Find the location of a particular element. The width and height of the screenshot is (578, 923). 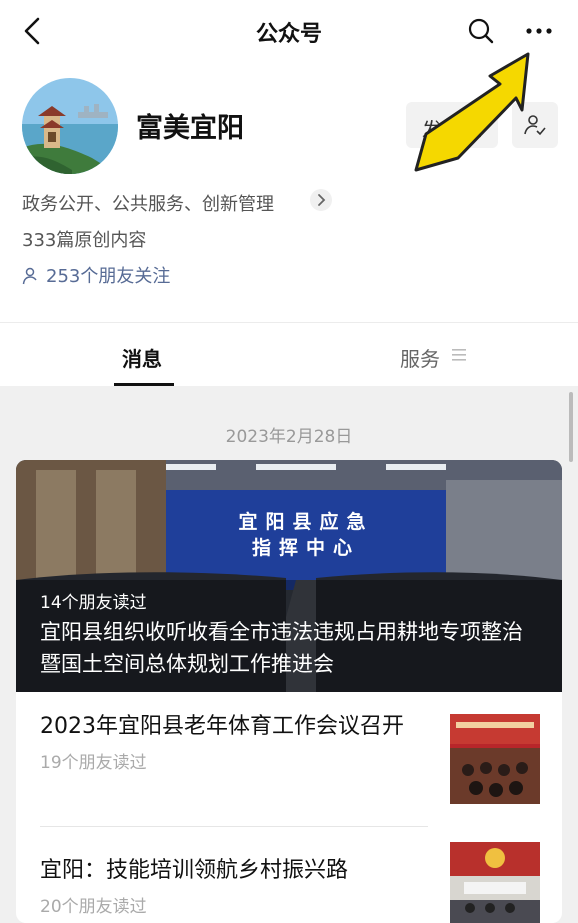

feed-date: 2023年2月28日 is located at coordinates (289, 437).